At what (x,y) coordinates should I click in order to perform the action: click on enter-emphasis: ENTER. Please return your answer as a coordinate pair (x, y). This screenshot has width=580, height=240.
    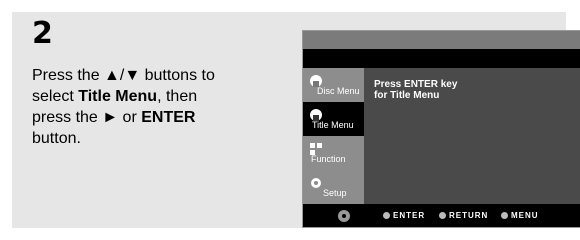
    Looking at the image, I should click on (168, 117).